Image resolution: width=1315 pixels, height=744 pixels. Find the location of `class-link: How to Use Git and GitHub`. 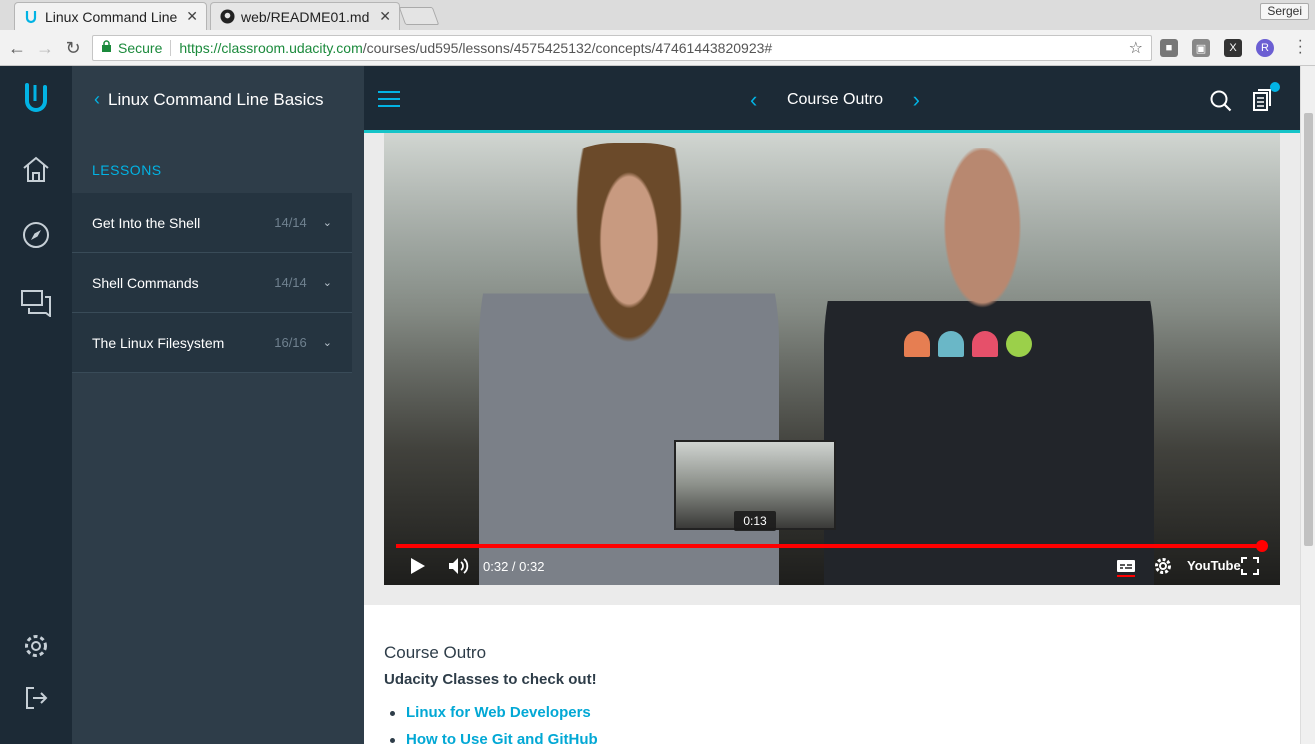

class-link: How to Use Git and GitHub is located at coordinates (827, 737).